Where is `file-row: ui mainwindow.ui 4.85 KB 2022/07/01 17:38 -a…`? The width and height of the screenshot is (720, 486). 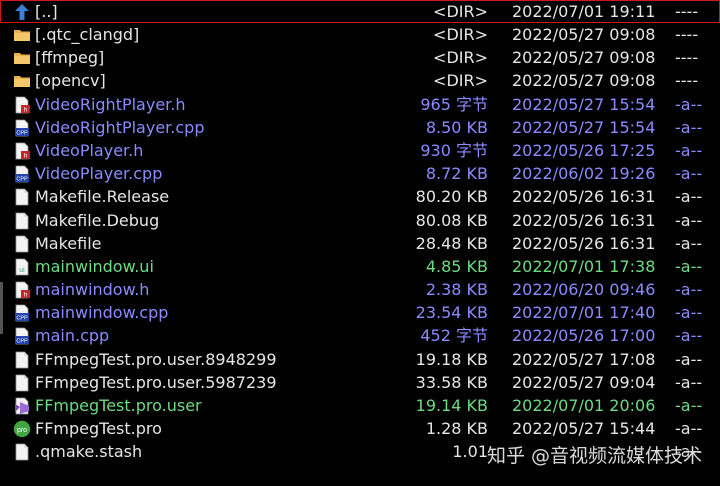
file-row: ui mainwindow.ui 4.85 KB 2022/07/01 17:38 -a… is located at coordinates (360, 266).